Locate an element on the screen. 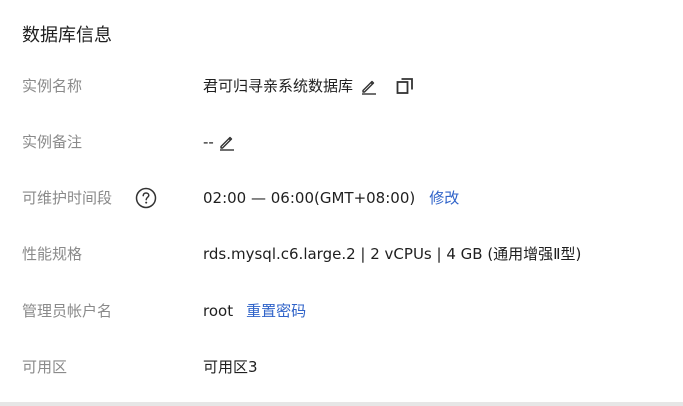  row-zone: 可用区 可用区3 is located at coordinates (341, 367).